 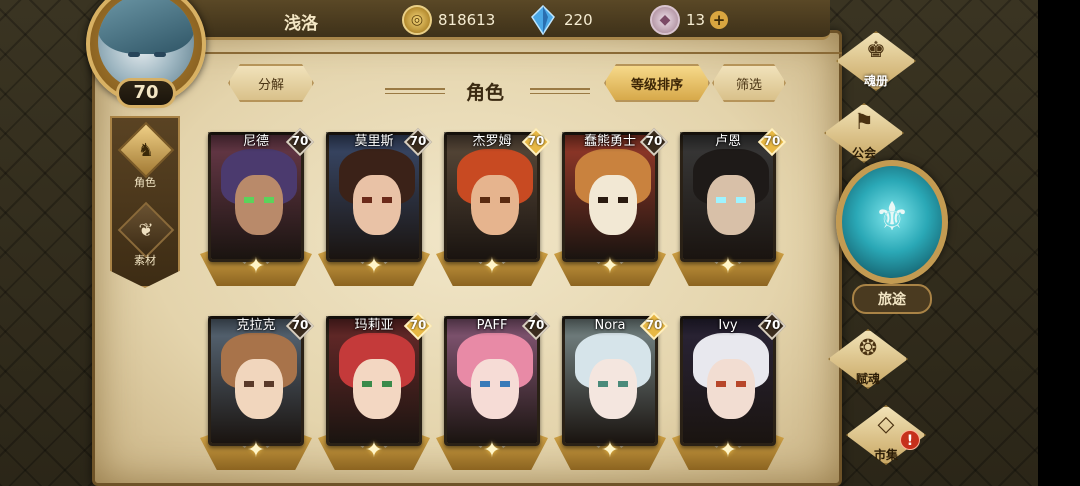 I want to click on market-diamond-icon: ◇, so click(x=886, y=424).